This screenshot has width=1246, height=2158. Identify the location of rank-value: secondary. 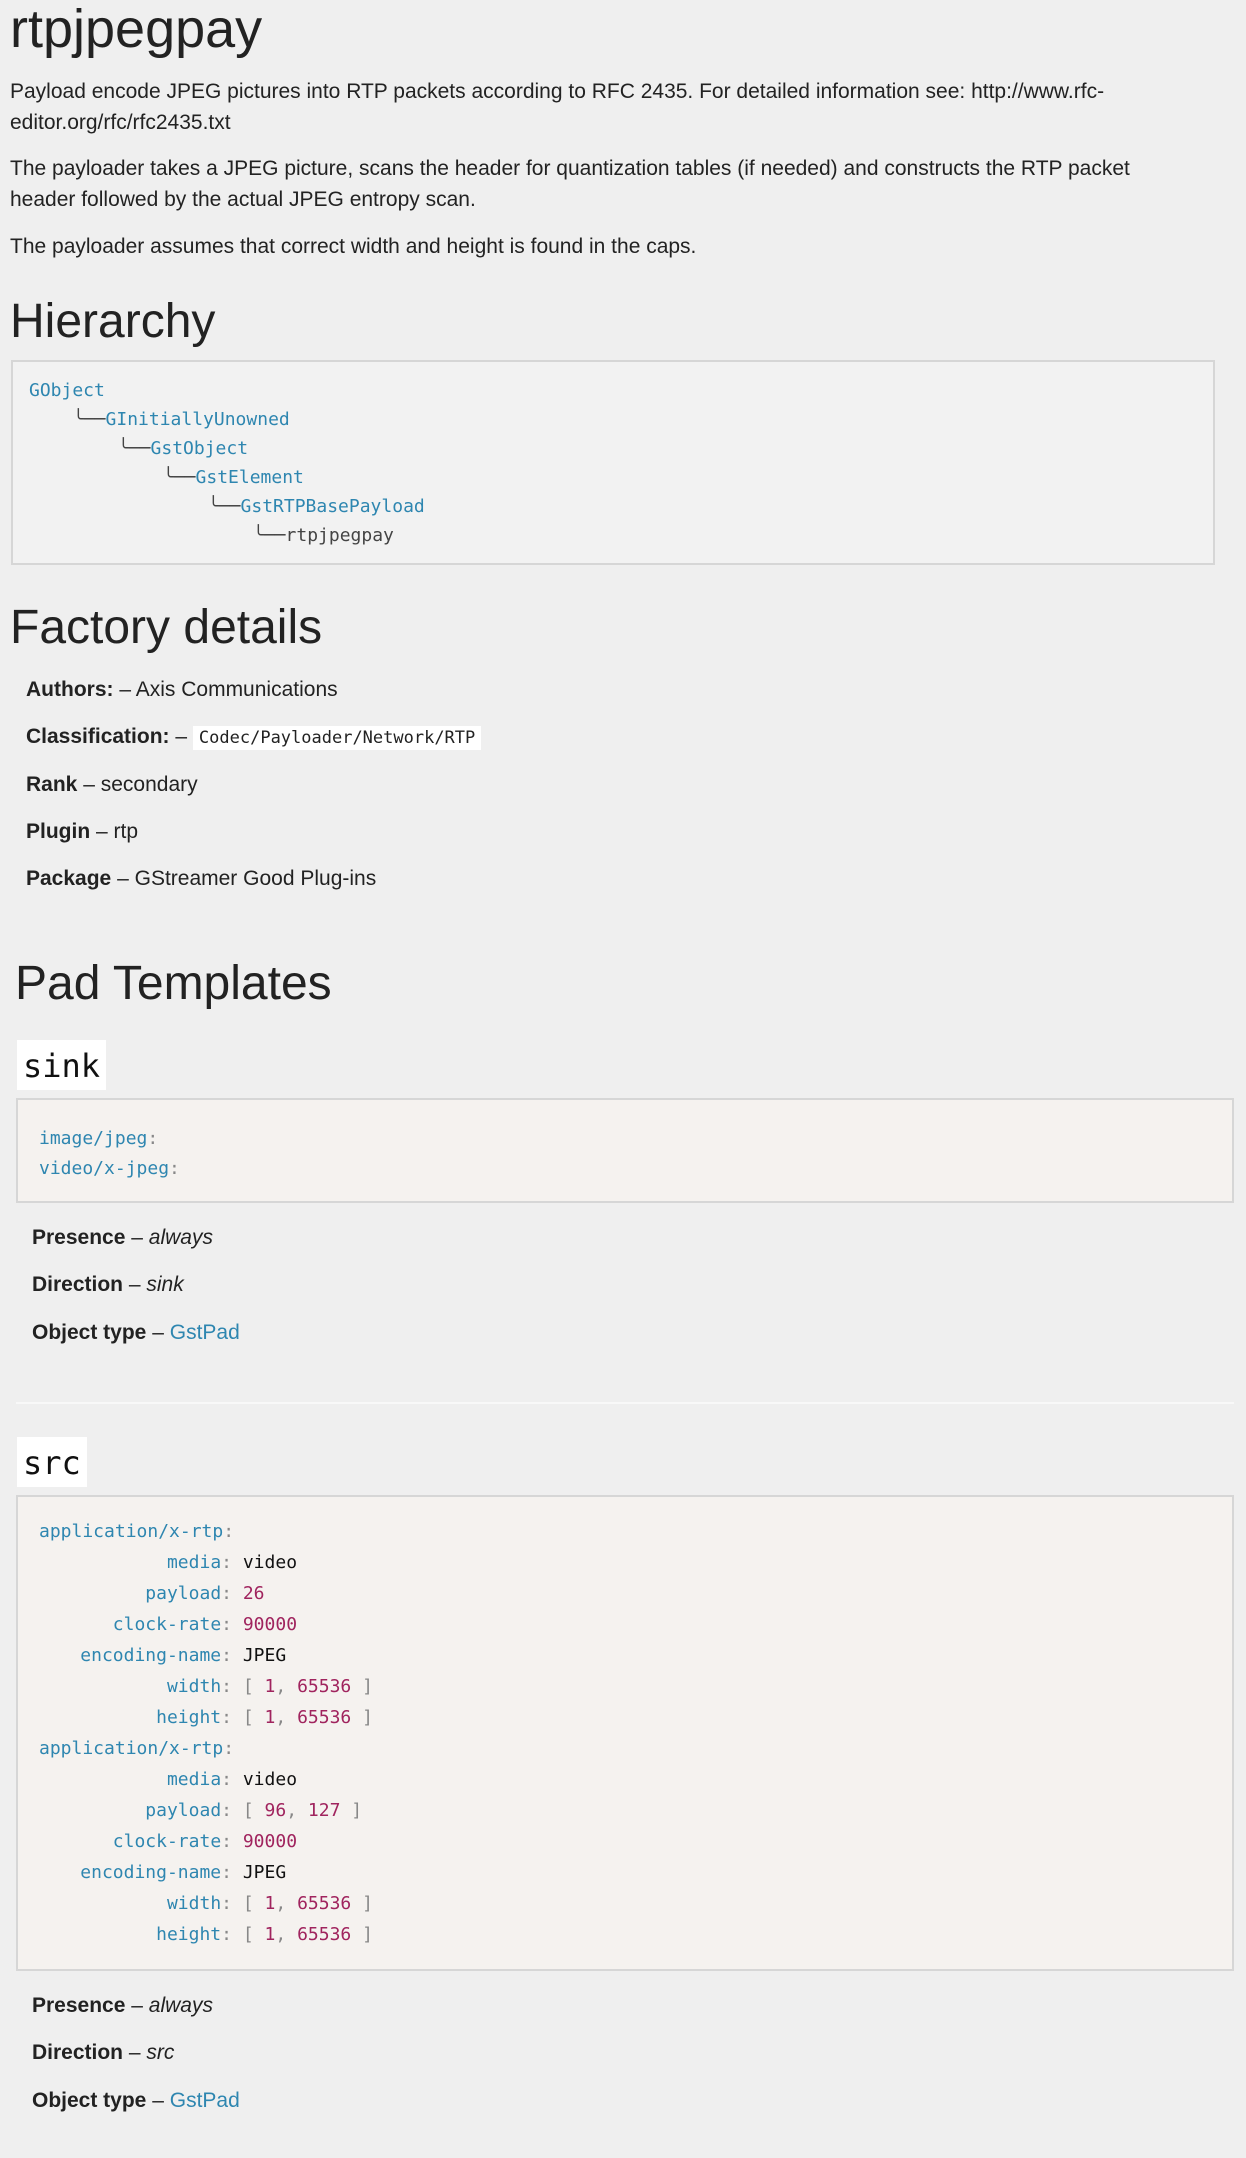
(149, 784).